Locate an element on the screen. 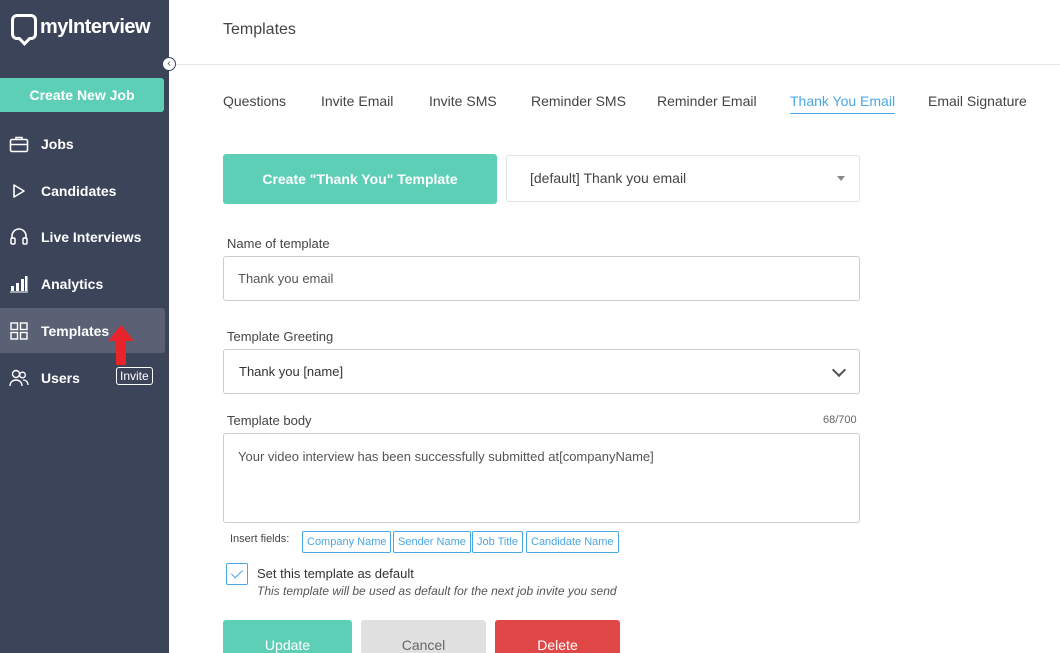 This screenshot has height=653, width=1060. sidebar-item-analytics: Analytics is located at coordinates (82, 283).